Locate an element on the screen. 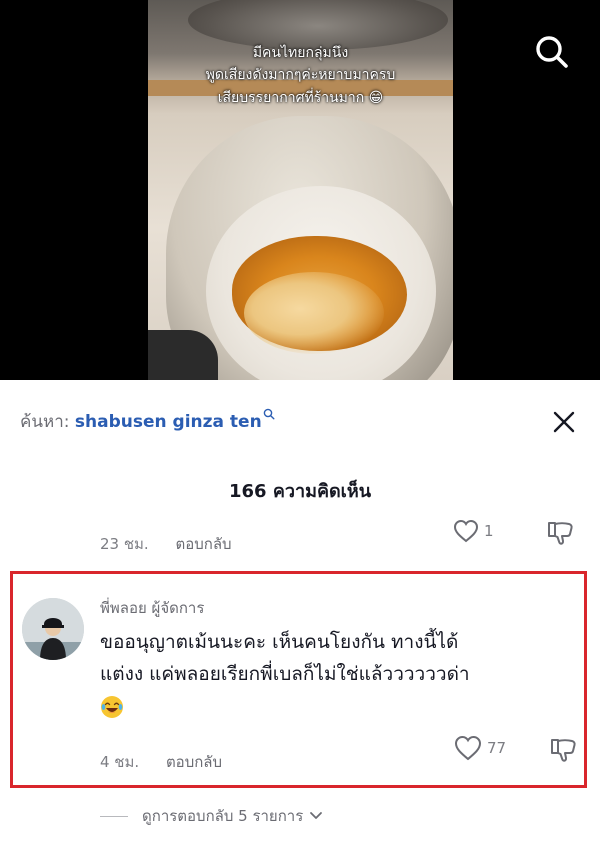 The height and width of the screenshot is (857, 600). comment-text-line-1: ขออนุญาตเม้นนะคะ เห็นคนโยงกัน ทางนี้ได้ is located at coordinates (279, 642).